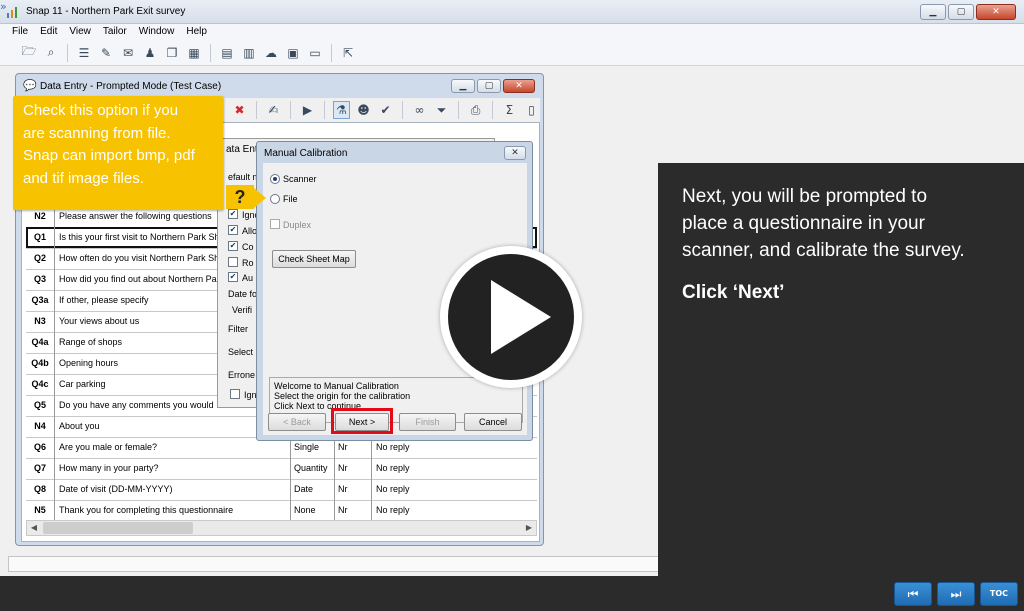 Image resolution: width=1024 pixels, height=611 pixels. I want to click on question-type: Quantity, so click(311, 468).